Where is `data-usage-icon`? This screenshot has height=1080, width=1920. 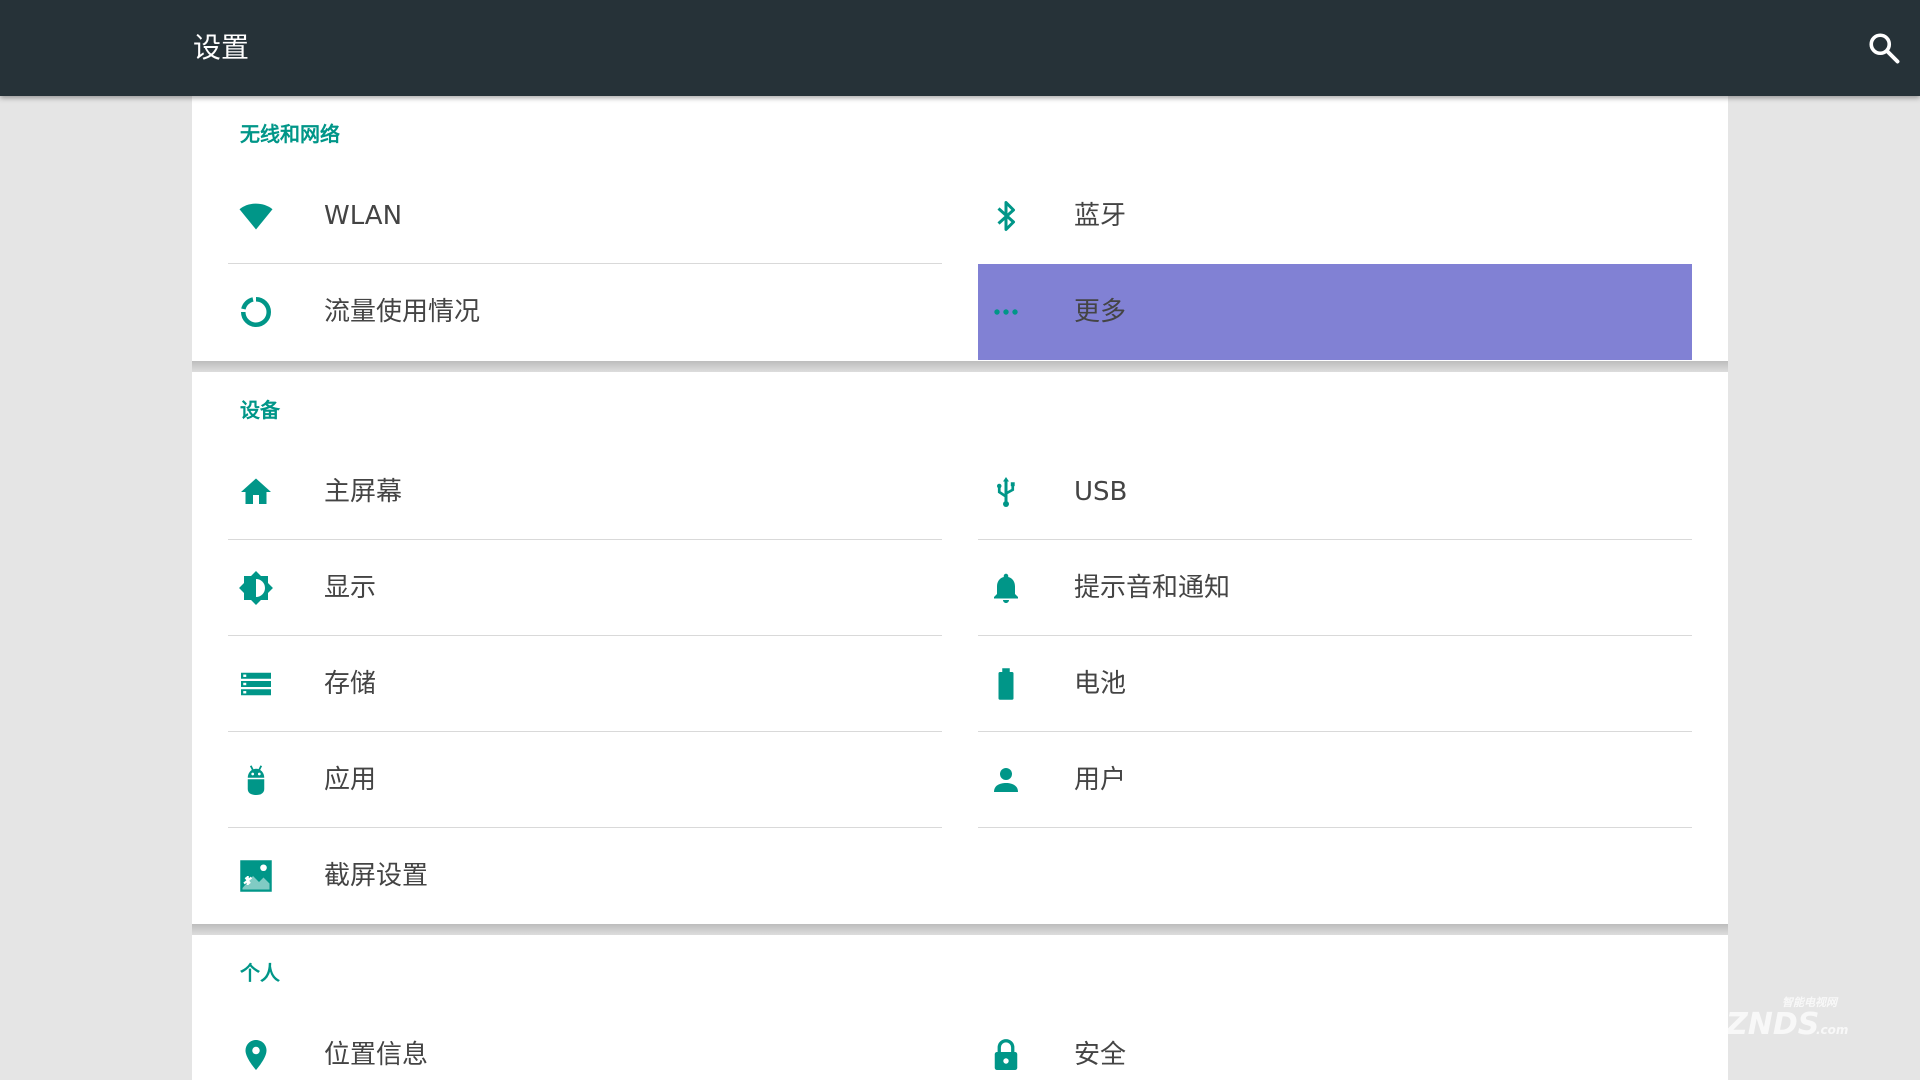
data-usage-icon is located at coordinates (256, 312).